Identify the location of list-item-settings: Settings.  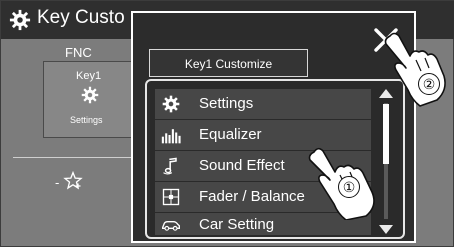
(263, 104).